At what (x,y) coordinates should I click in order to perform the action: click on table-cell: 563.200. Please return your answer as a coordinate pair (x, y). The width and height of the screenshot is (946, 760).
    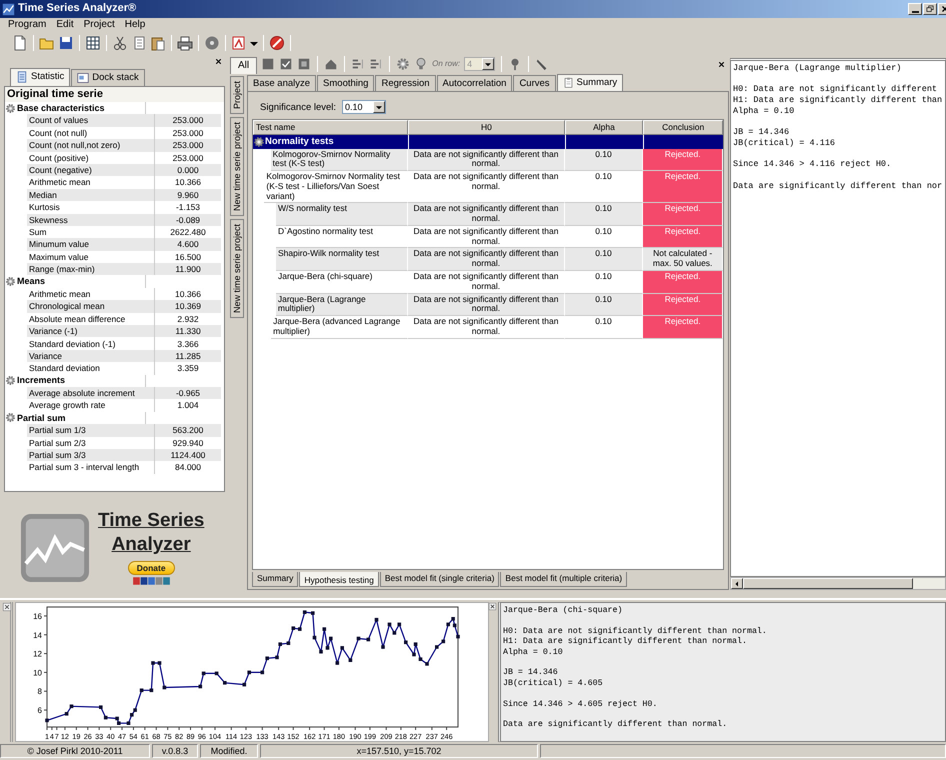
    Looking at the image, I should click on (188, 430).